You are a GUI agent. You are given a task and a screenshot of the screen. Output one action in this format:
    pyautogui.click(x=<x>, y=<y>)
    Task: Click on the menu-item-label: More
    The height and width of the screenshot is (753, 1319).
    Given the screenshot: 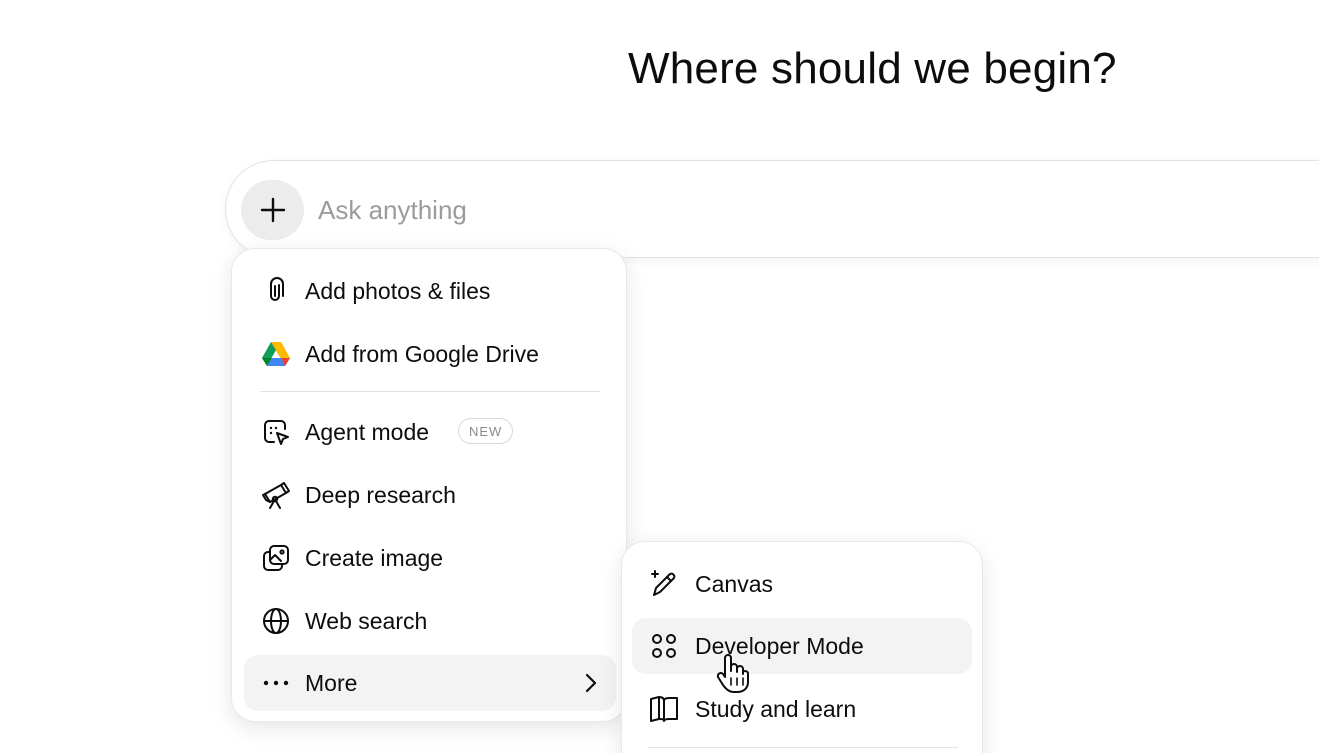 What is the action you would take?
    pyautogui.click(x=331, y=682)
    